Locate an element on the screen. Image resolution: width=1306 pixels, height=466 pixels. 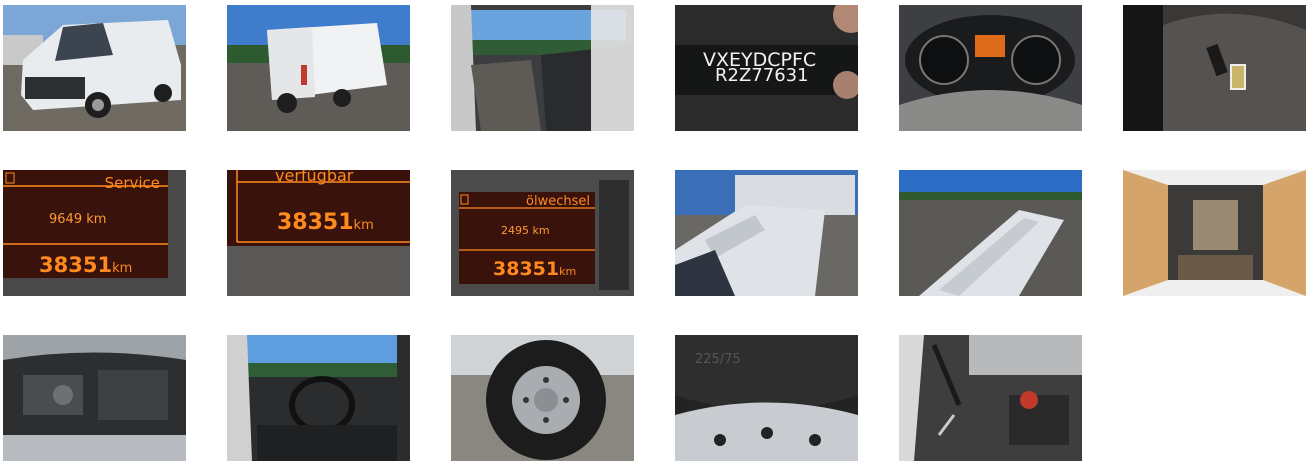
key-on-seat-image is located at coordinates (1214, 68).